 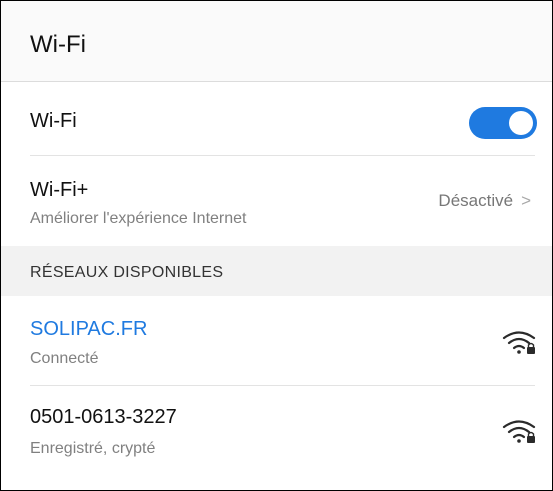 What do you see at coordinates (93, 448) in the screenshot?
I see `network-status: Enregistré, crypté` at bounding box center [93, 448].